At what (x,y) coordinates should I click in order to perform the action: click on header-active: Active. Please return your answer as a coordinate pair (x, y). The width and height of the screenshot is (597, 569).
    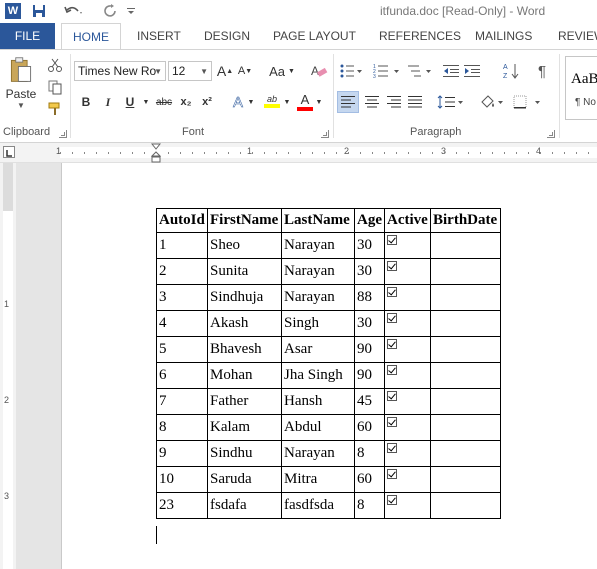
    Looking at the image, I should click on (407, 220).